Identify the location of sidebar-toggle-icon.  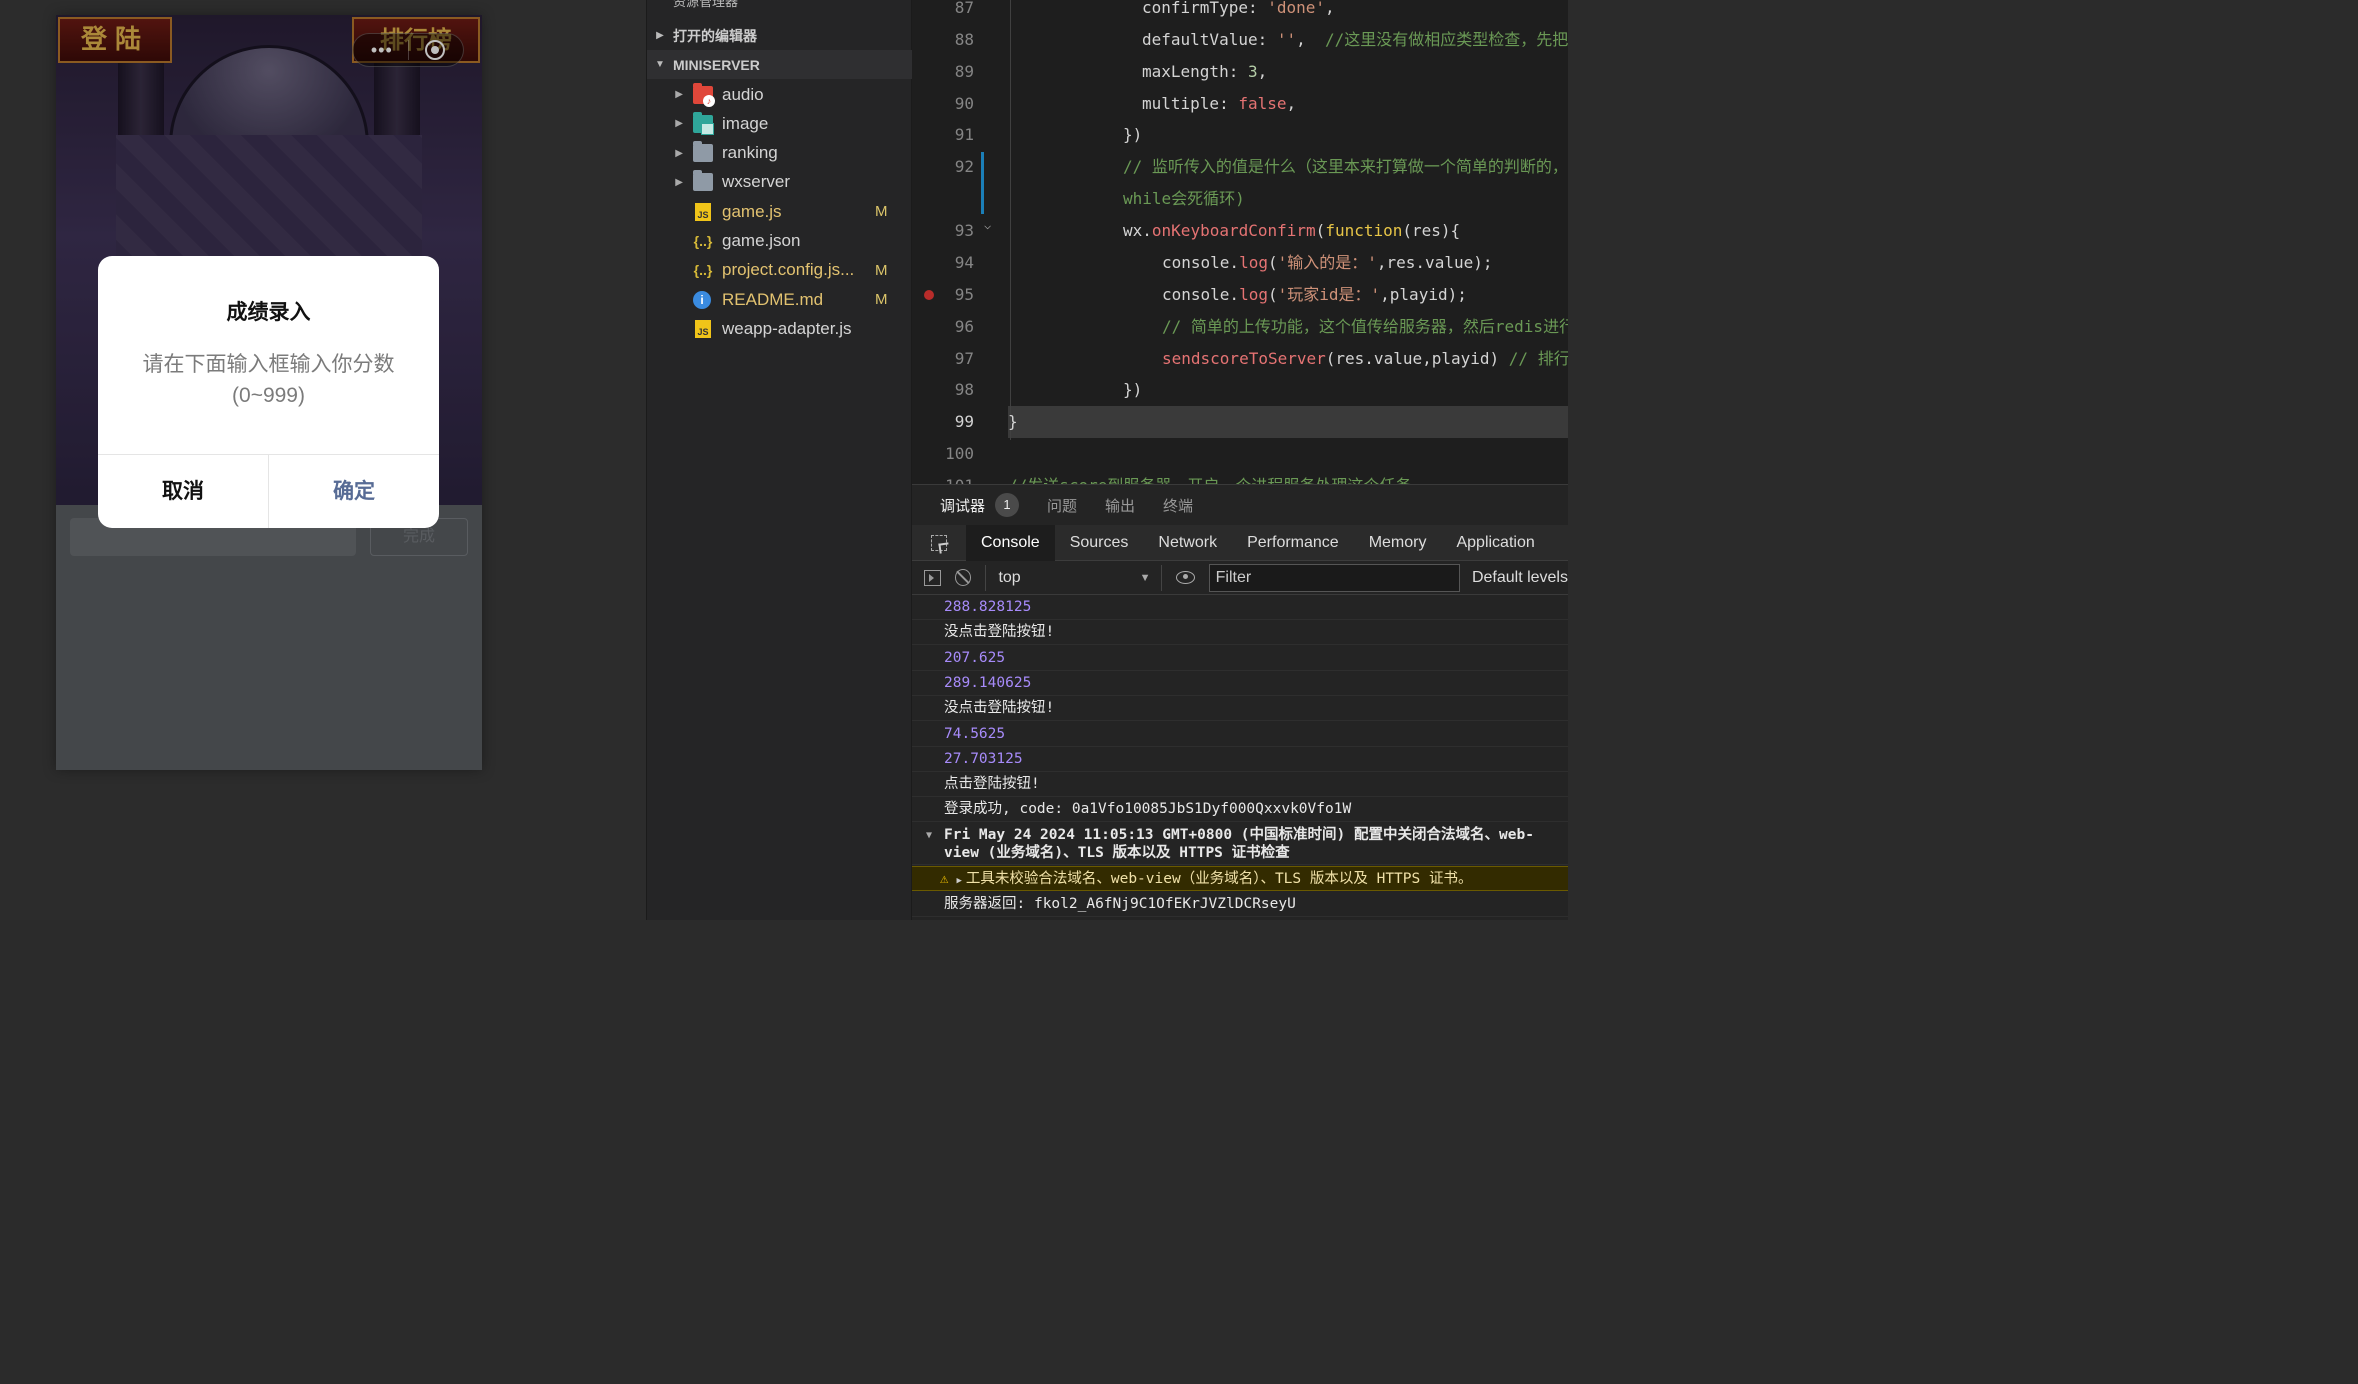
(933, 577).